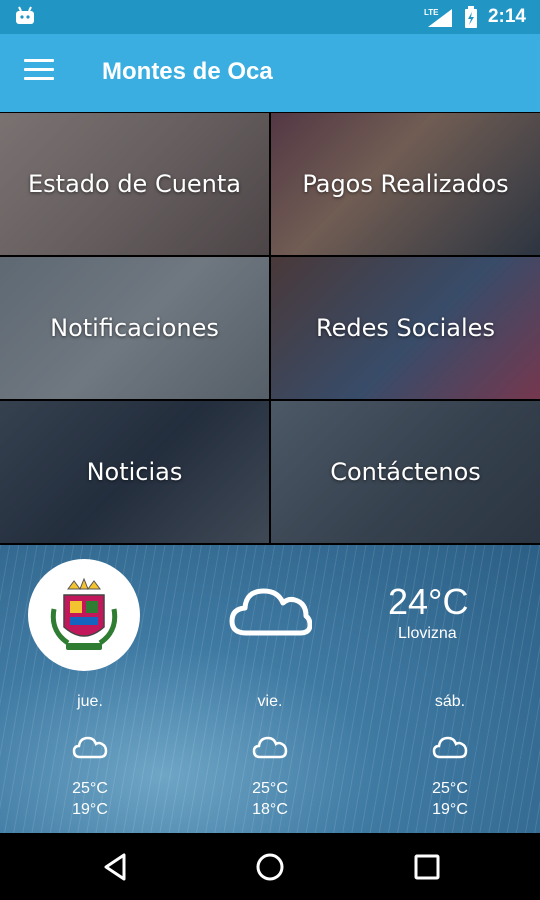 This screenshot has width=540, height=900. I want to click on forecast-low: 18°C, so click(270, 809).